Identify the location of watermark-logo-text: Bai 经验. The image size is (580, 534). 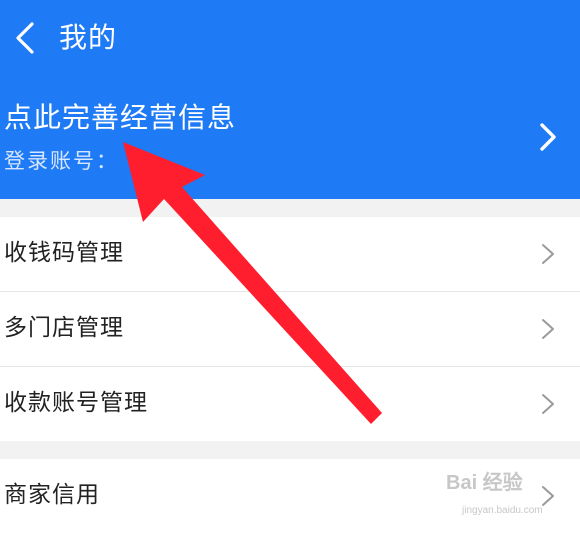
(484, 483).